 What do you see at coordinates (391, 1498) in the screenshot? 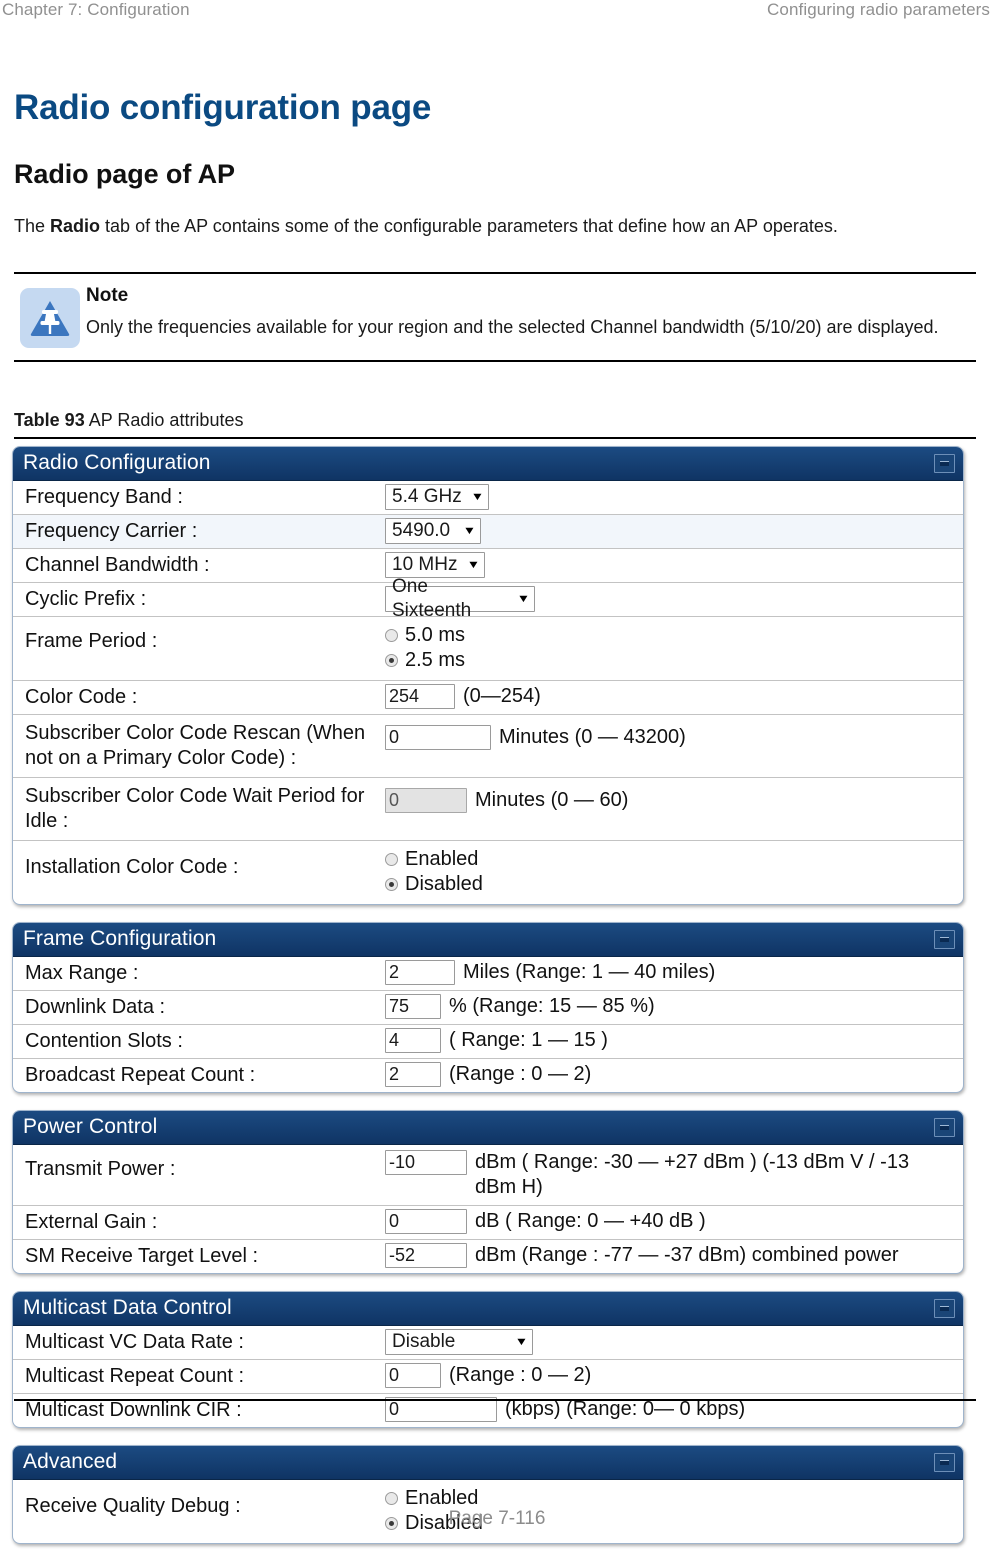
I see `radio-button-icon` at bounding box center [391, 1498].